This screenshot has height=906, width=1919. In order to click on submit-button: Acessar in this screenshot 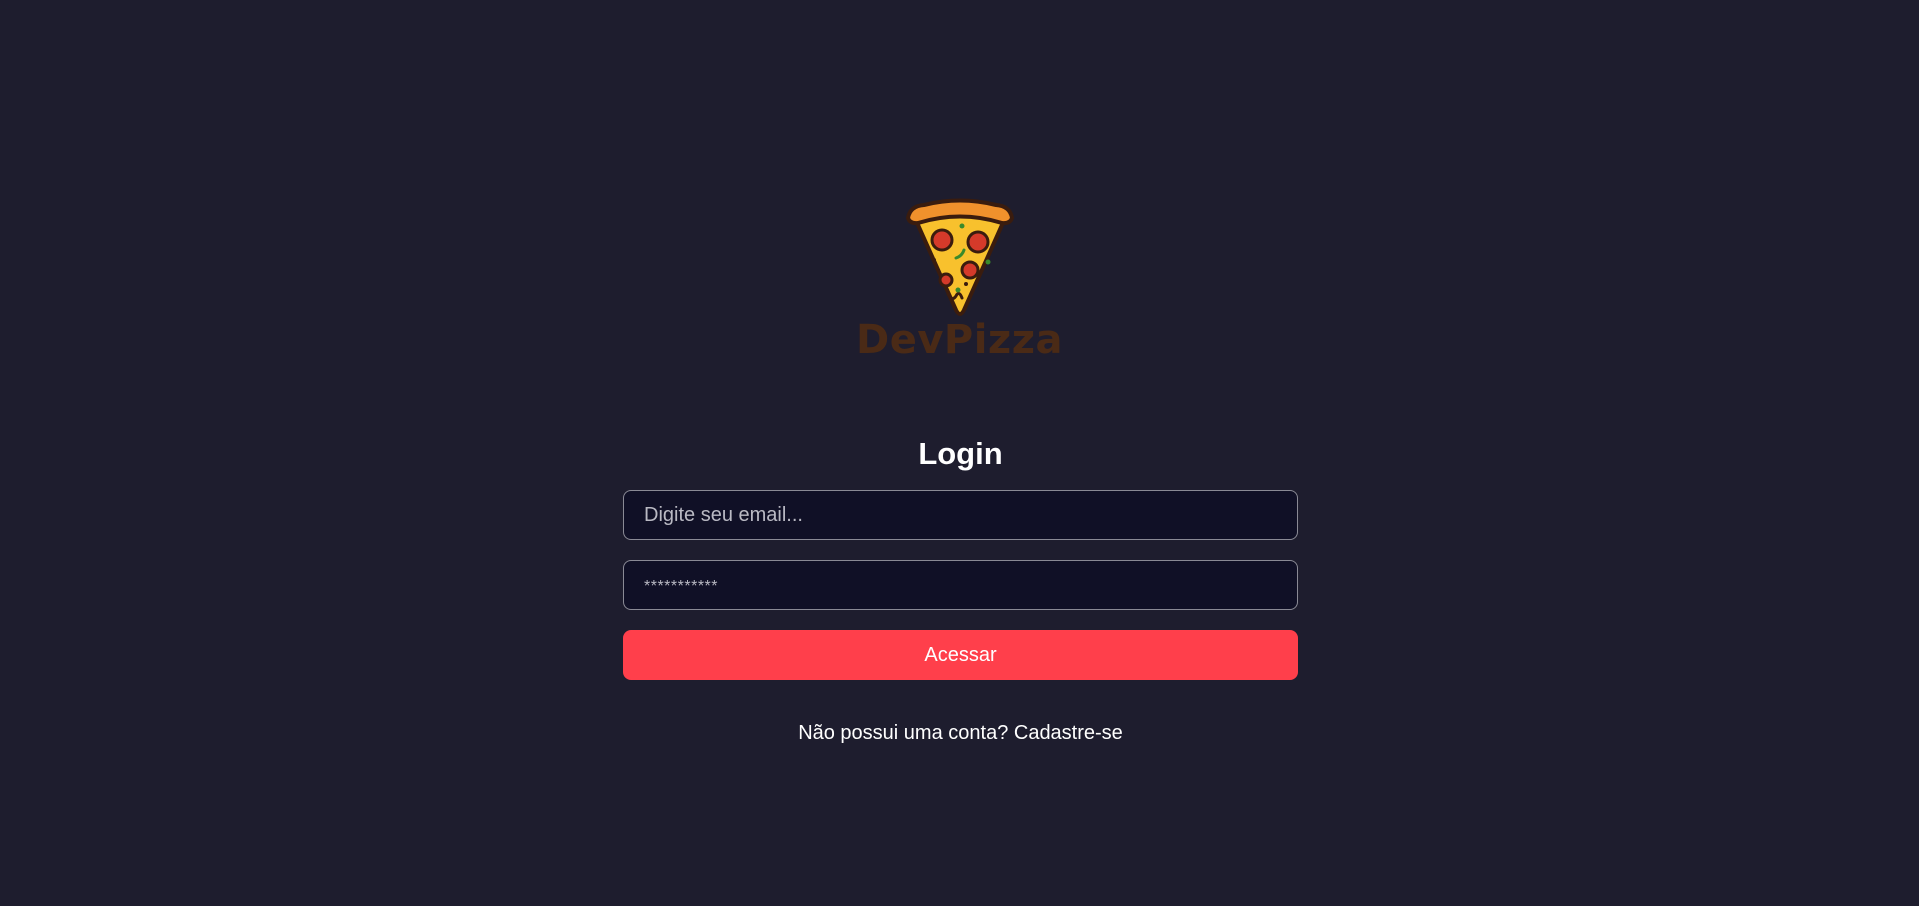, I will do `click(960, 655)`.